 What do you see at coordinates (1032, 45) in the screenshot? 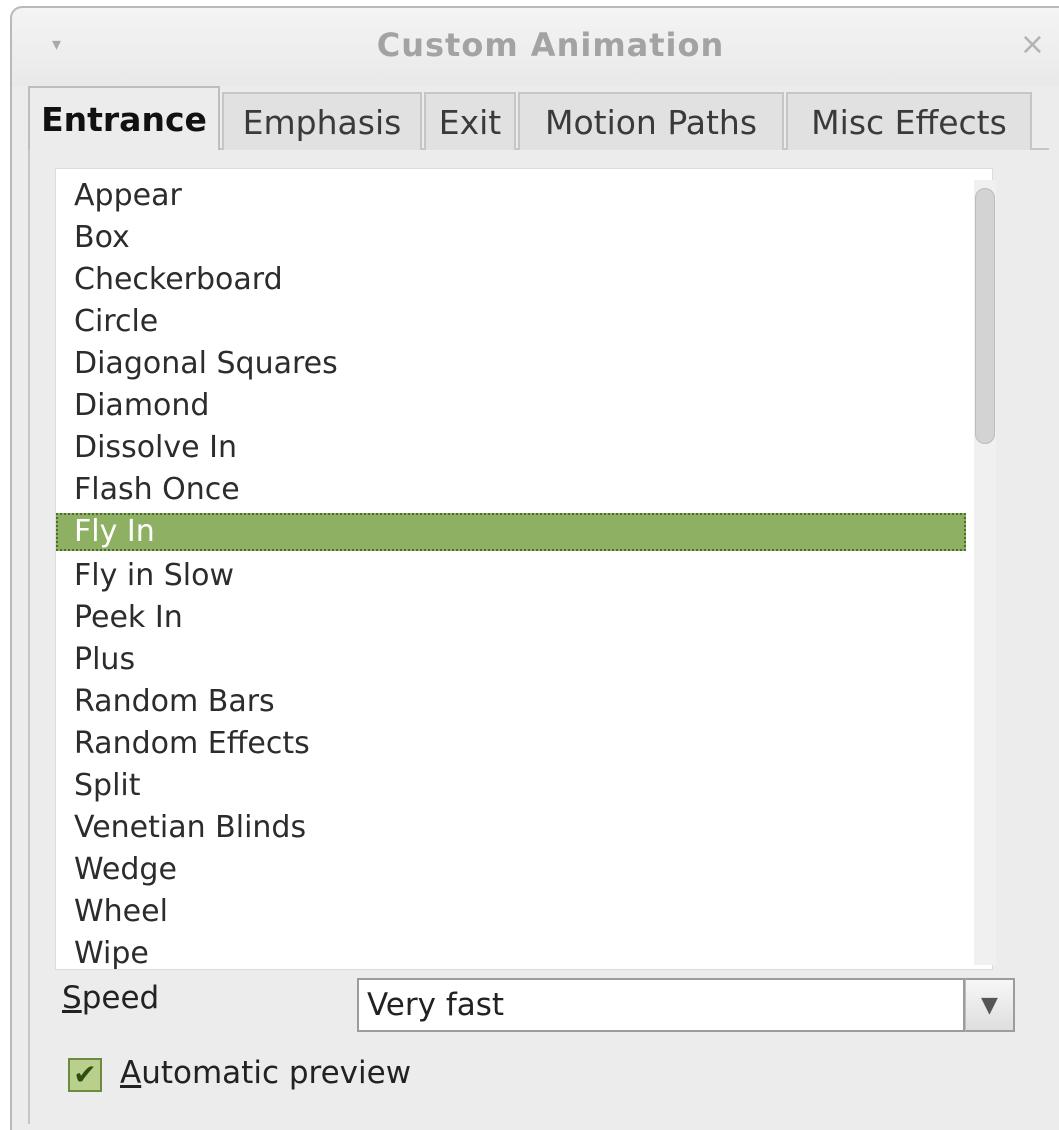
I see `close-icon: ×` at bounding box center [1032, 45].